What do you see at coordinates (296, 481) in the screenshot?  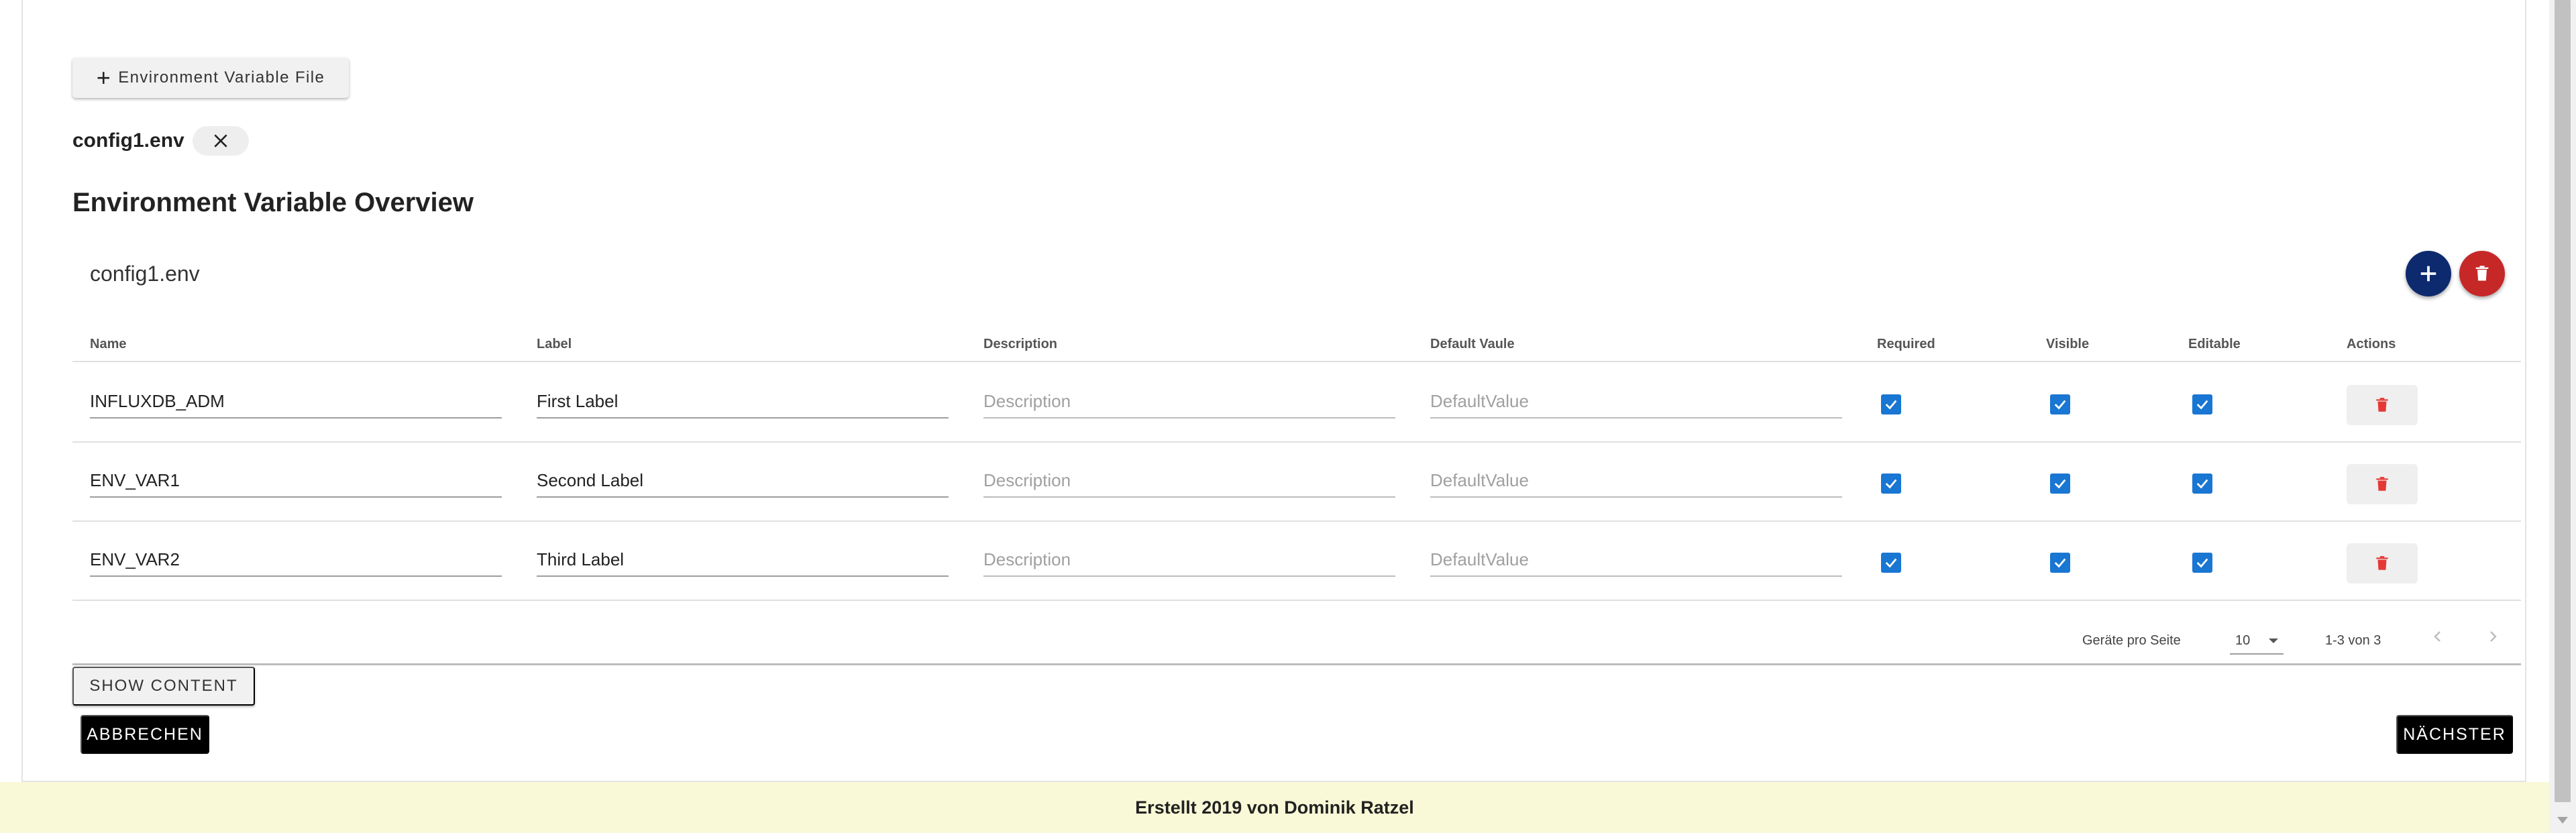 I see `name-field: ENV_VAR1` at bounding box center [296, 481].